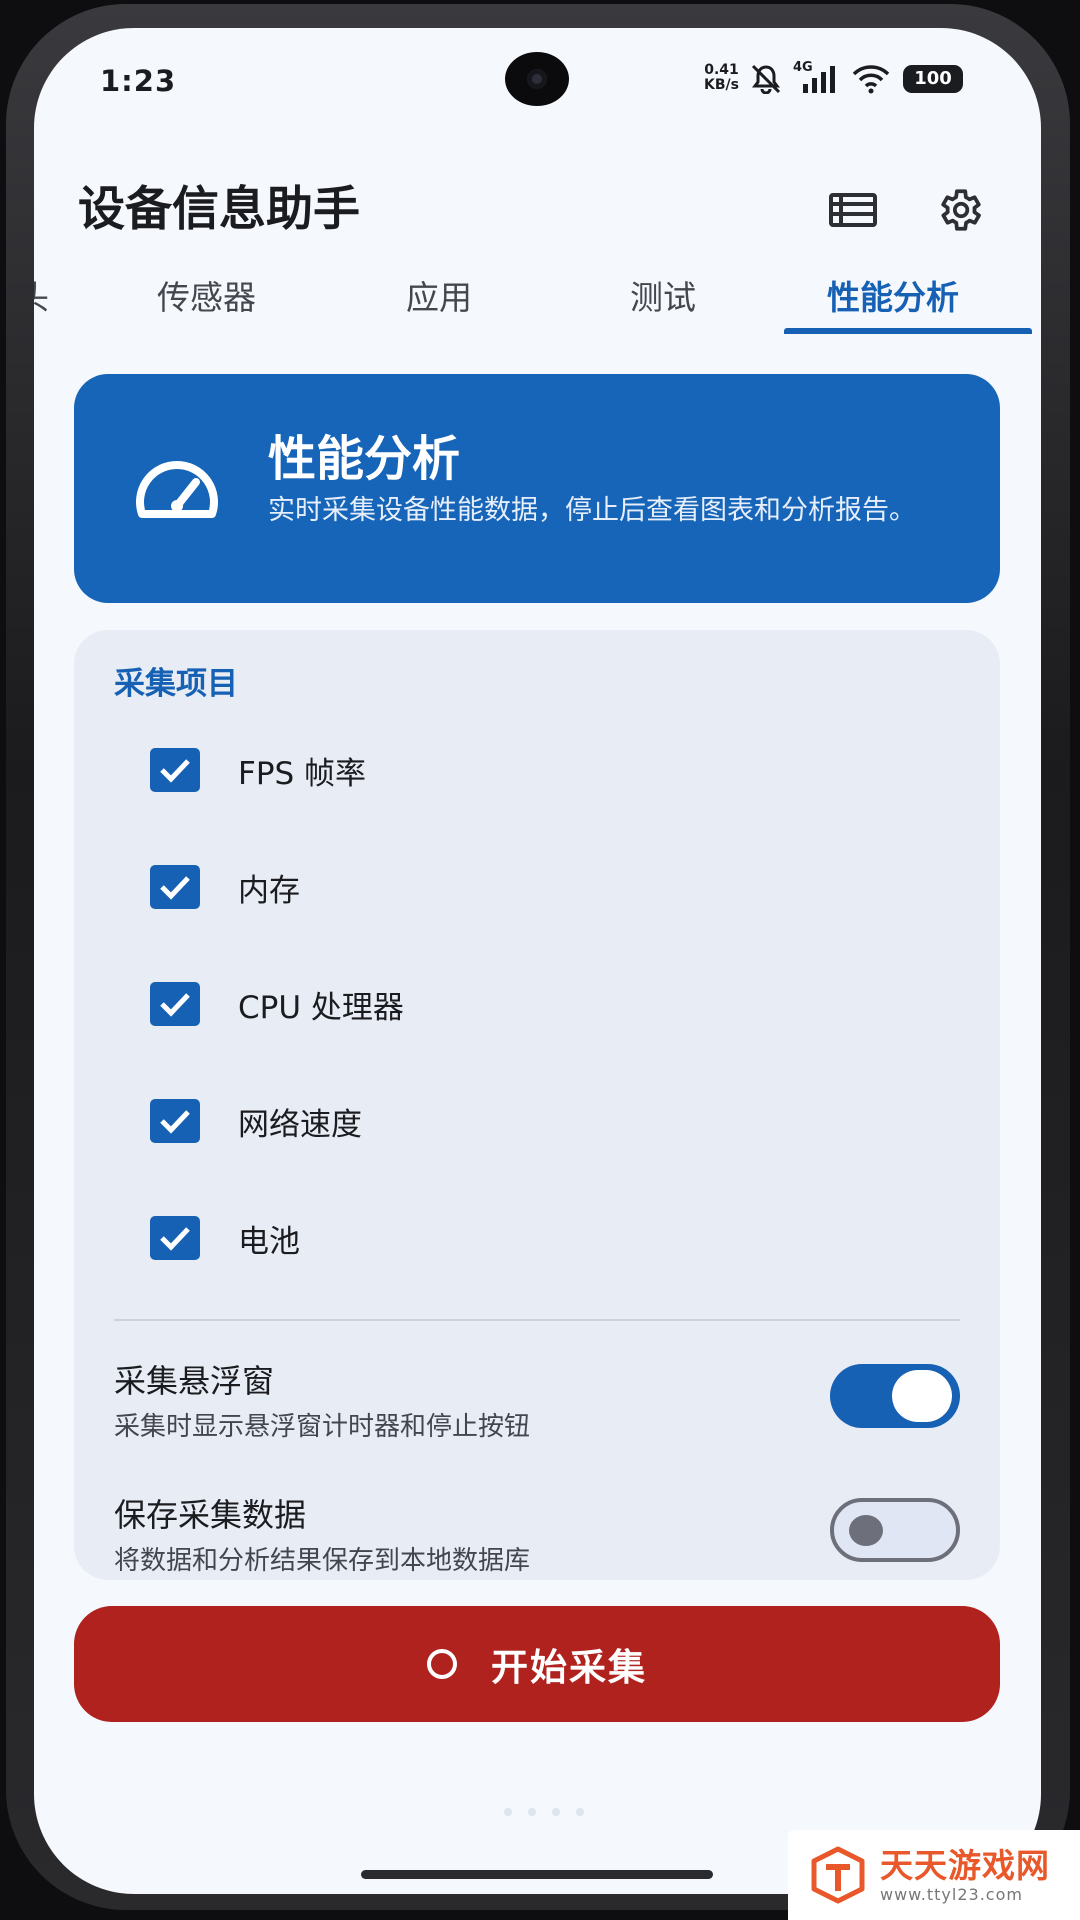 The height and width of the screenshot is (1920, 1080). What do you see at coordinates (544, 1812) in the screenshot?
I see `page-dots` at bounding box center [544, 1812].